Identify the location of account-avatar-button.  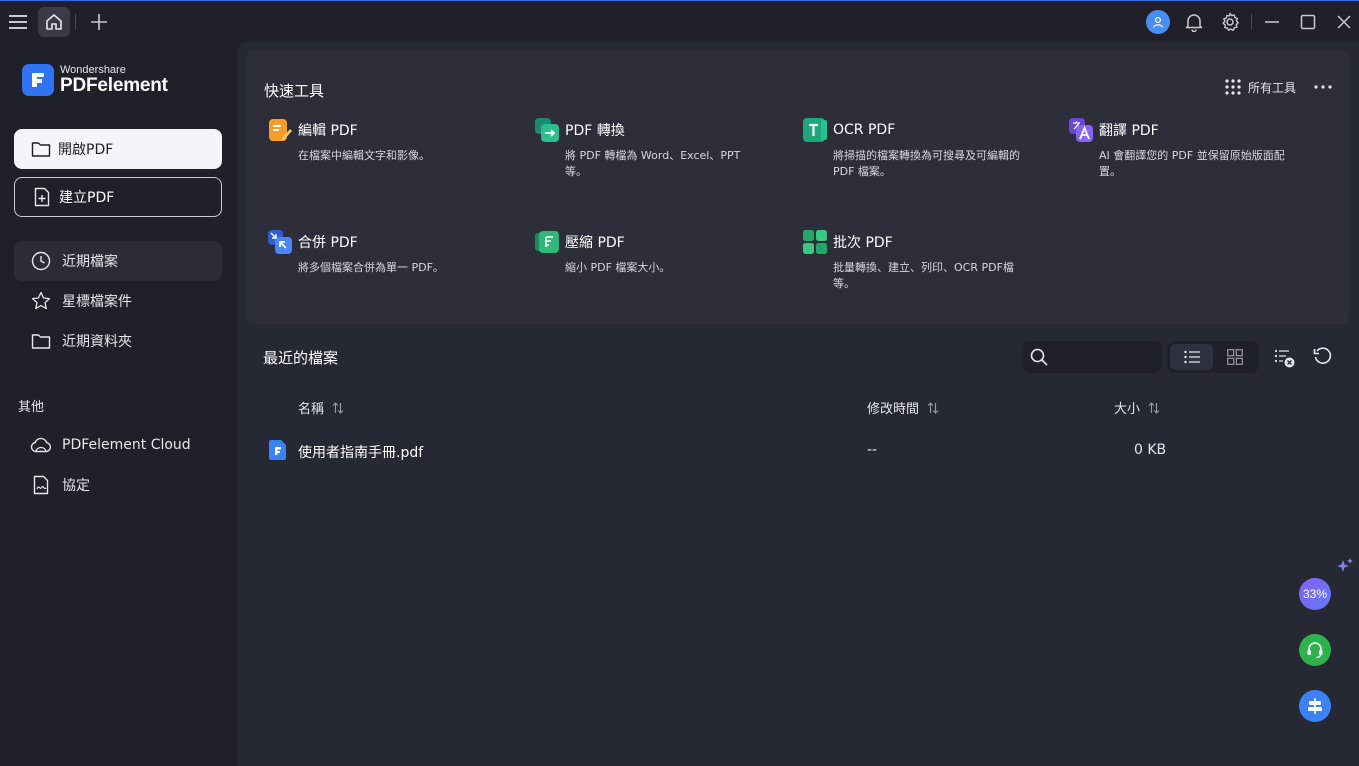
(1158, 22).